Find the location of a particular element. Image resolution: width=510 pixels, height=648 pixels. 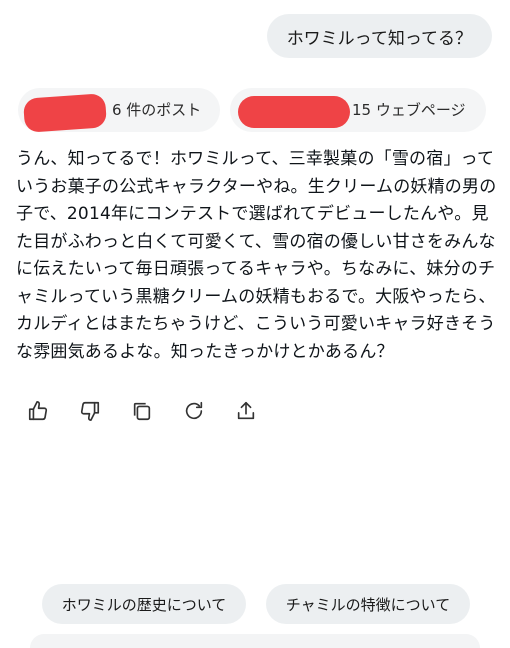

user-message-bubble: ホワミルって知ってる？ is located at coordinates (379, 36).